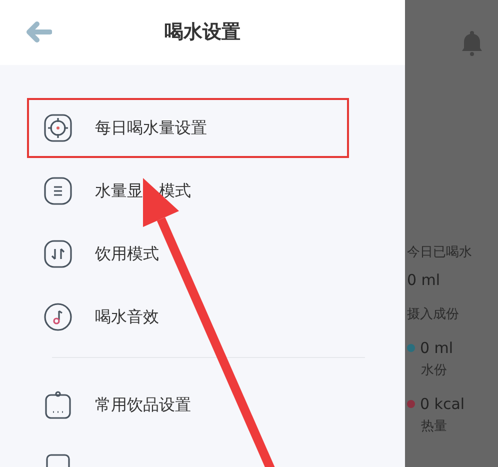 The width and height of the screenshot is (498, 467). Describe the element at coordinates (442, 404) in the screenshot. I see `intake-value: 0 kcal` at that location.